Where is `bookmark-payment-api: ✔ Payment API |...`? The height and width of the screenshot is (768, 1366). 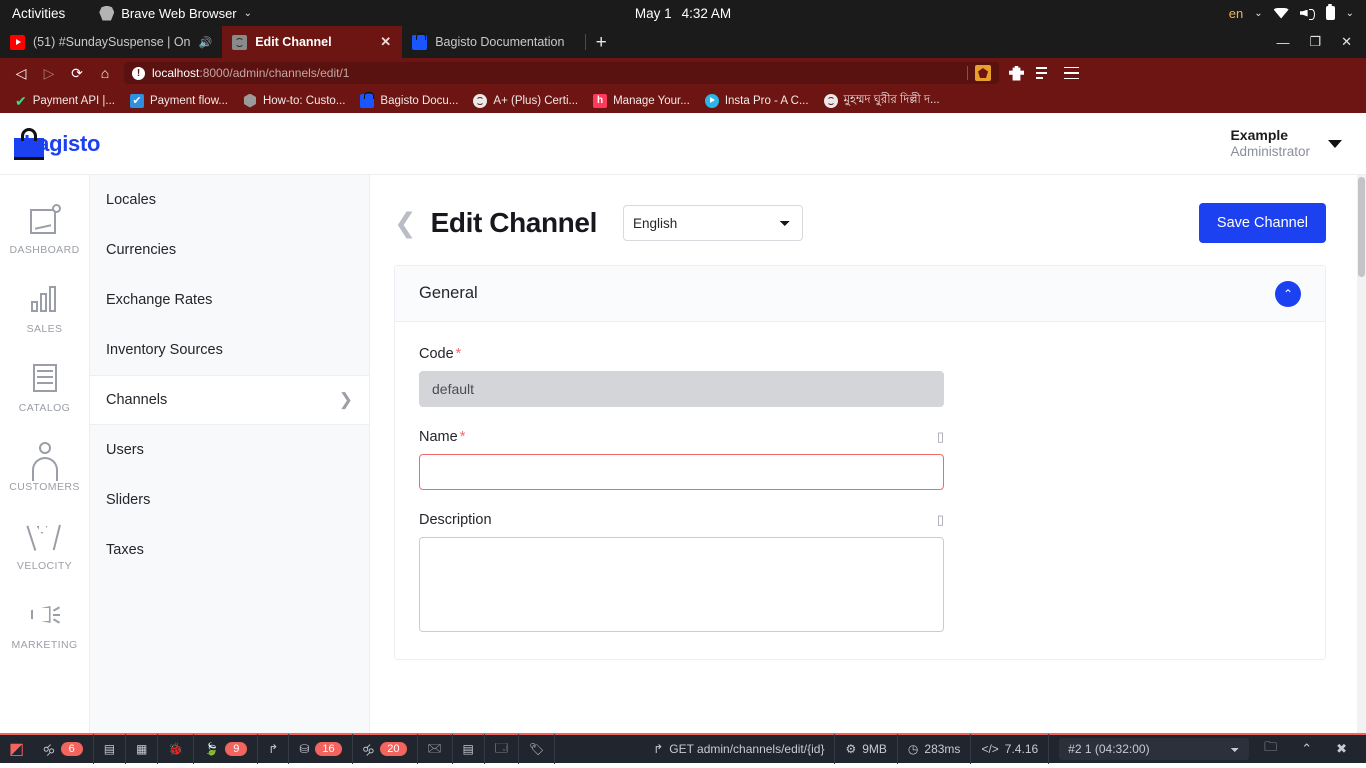
bookmark-payment-api: ✔ Payment API |... is located at coordinates (65, 100).